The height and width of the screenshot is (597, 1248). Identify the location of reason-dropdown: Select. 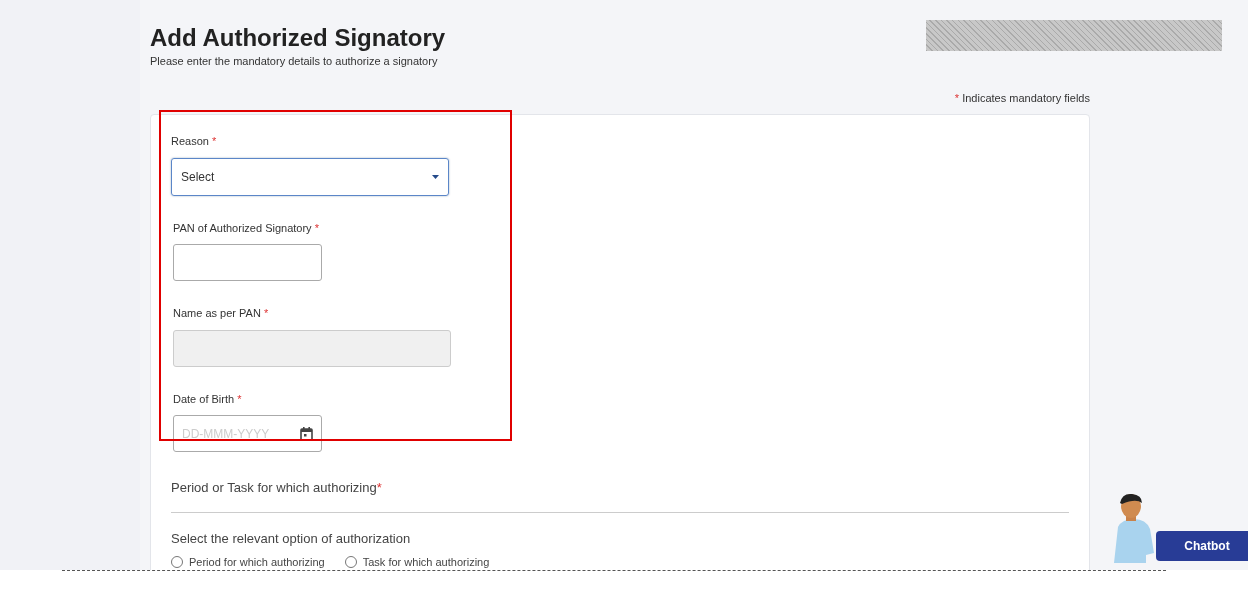
(310, 176).